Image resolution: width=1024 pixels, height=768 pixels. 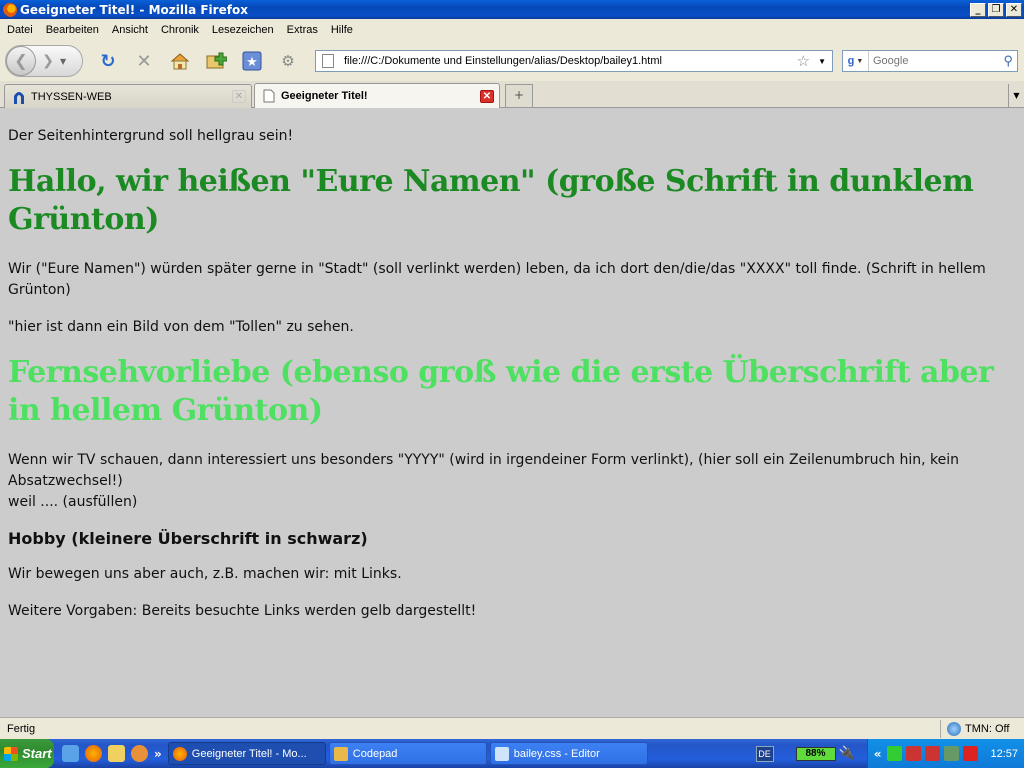 I want to click on back-forward-group: ❮ ❯ ▼, so click(x=44, y=61).